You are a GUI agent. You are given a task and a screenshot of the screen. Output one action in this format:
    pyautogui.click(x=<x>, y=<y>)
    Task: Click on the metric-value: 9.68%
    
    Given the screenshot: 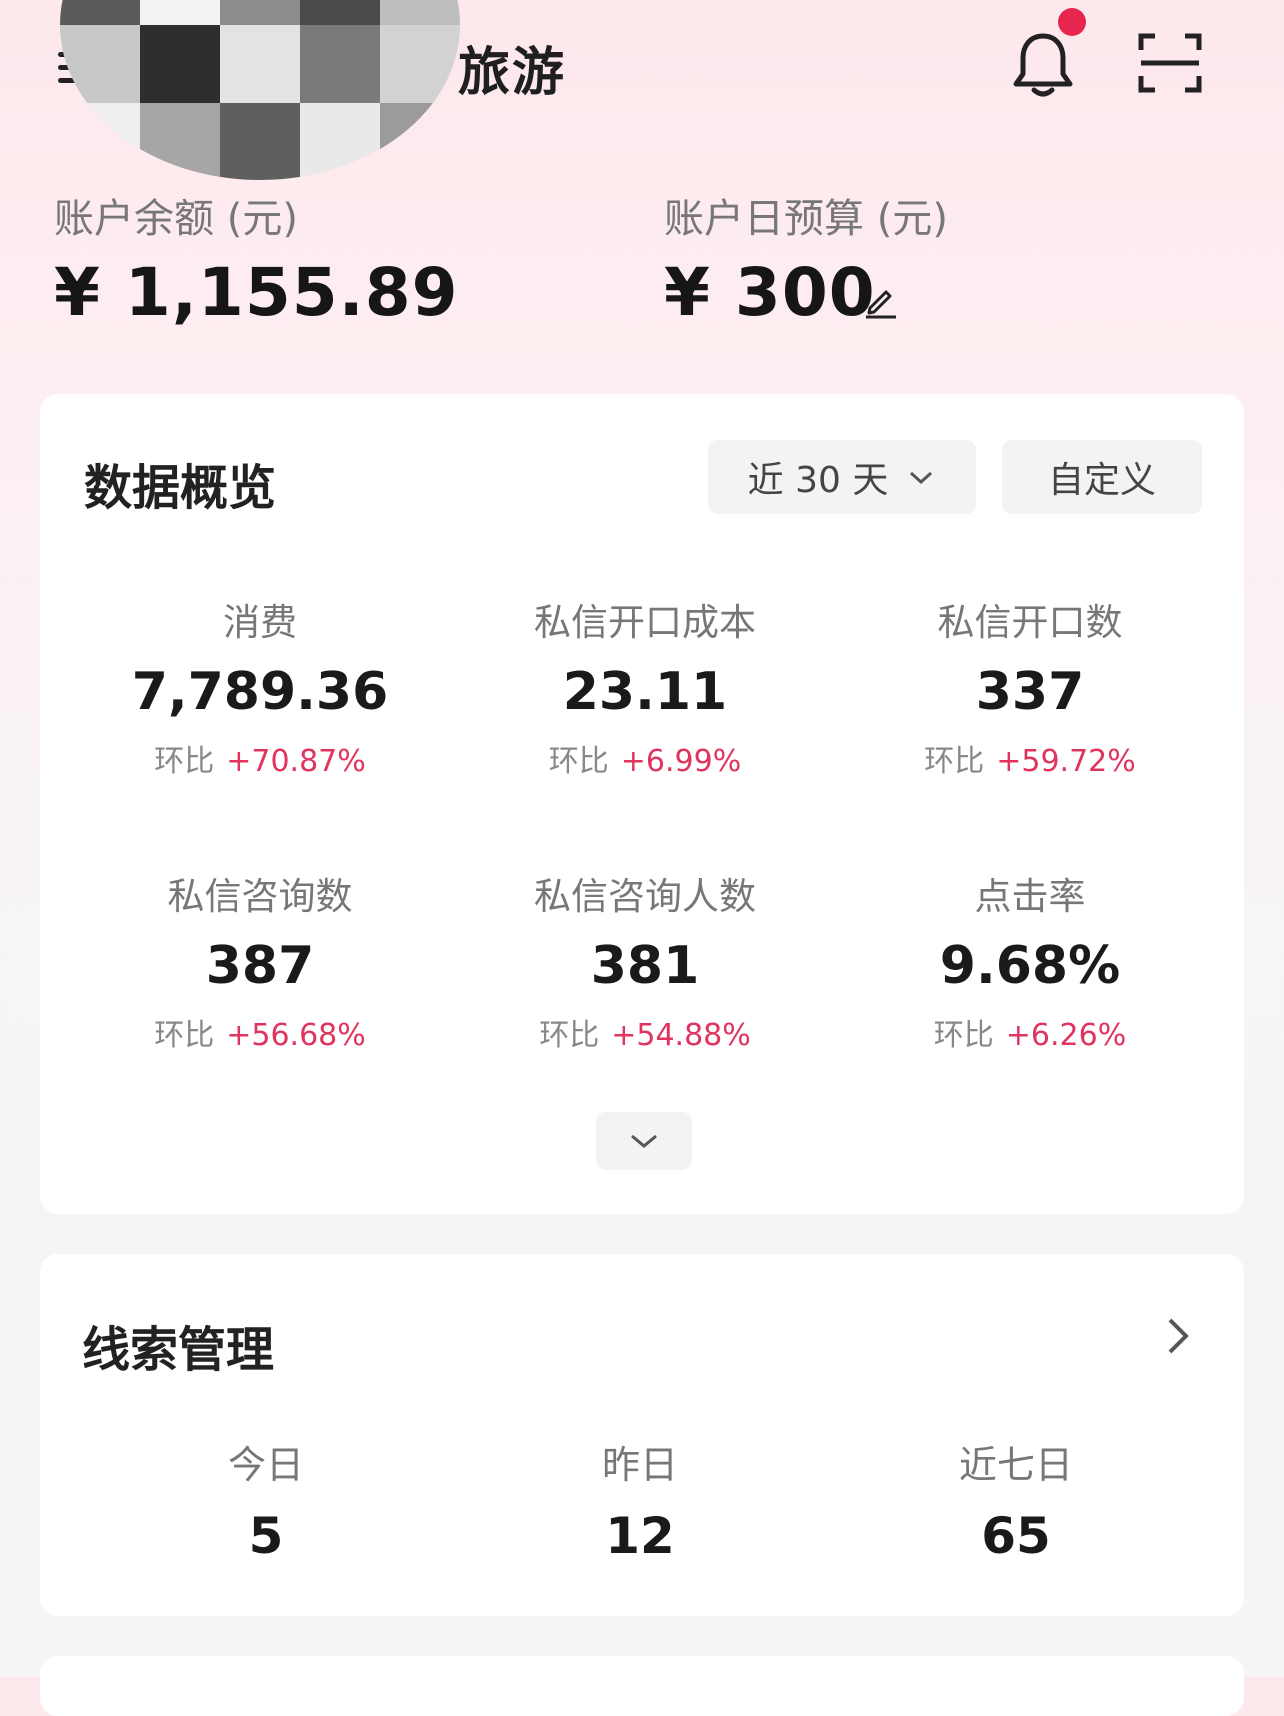 What is the action you would take?
    pyautogui.click(x=1030, y=966)
    